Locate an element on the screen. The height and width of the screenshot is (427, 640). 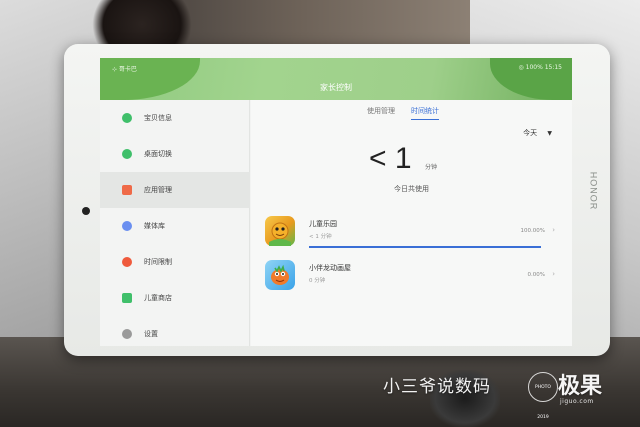
baby-info-icon is located at coordinates (127, 118).